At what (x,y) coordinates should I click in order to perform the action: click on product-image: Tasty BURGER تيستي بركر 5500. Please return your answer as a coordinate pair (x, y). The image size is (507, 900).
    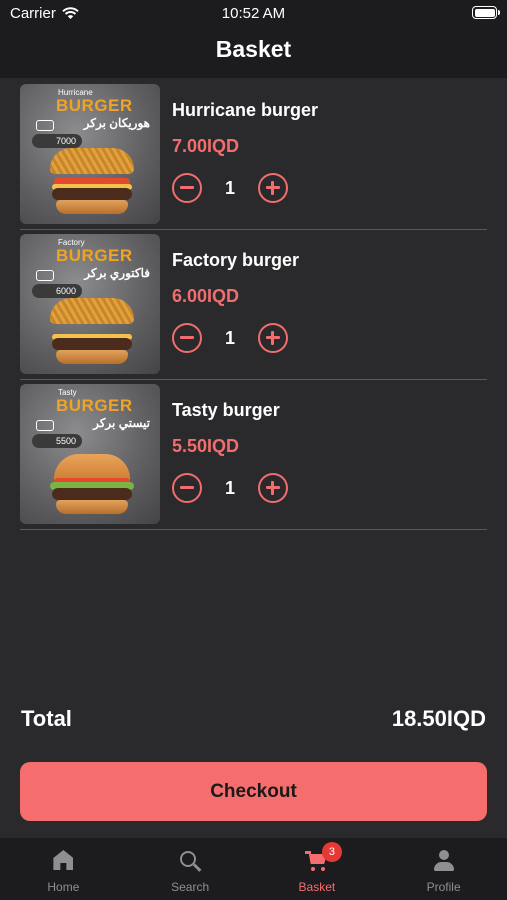
    Looking at the image, I should click on (90, 454).